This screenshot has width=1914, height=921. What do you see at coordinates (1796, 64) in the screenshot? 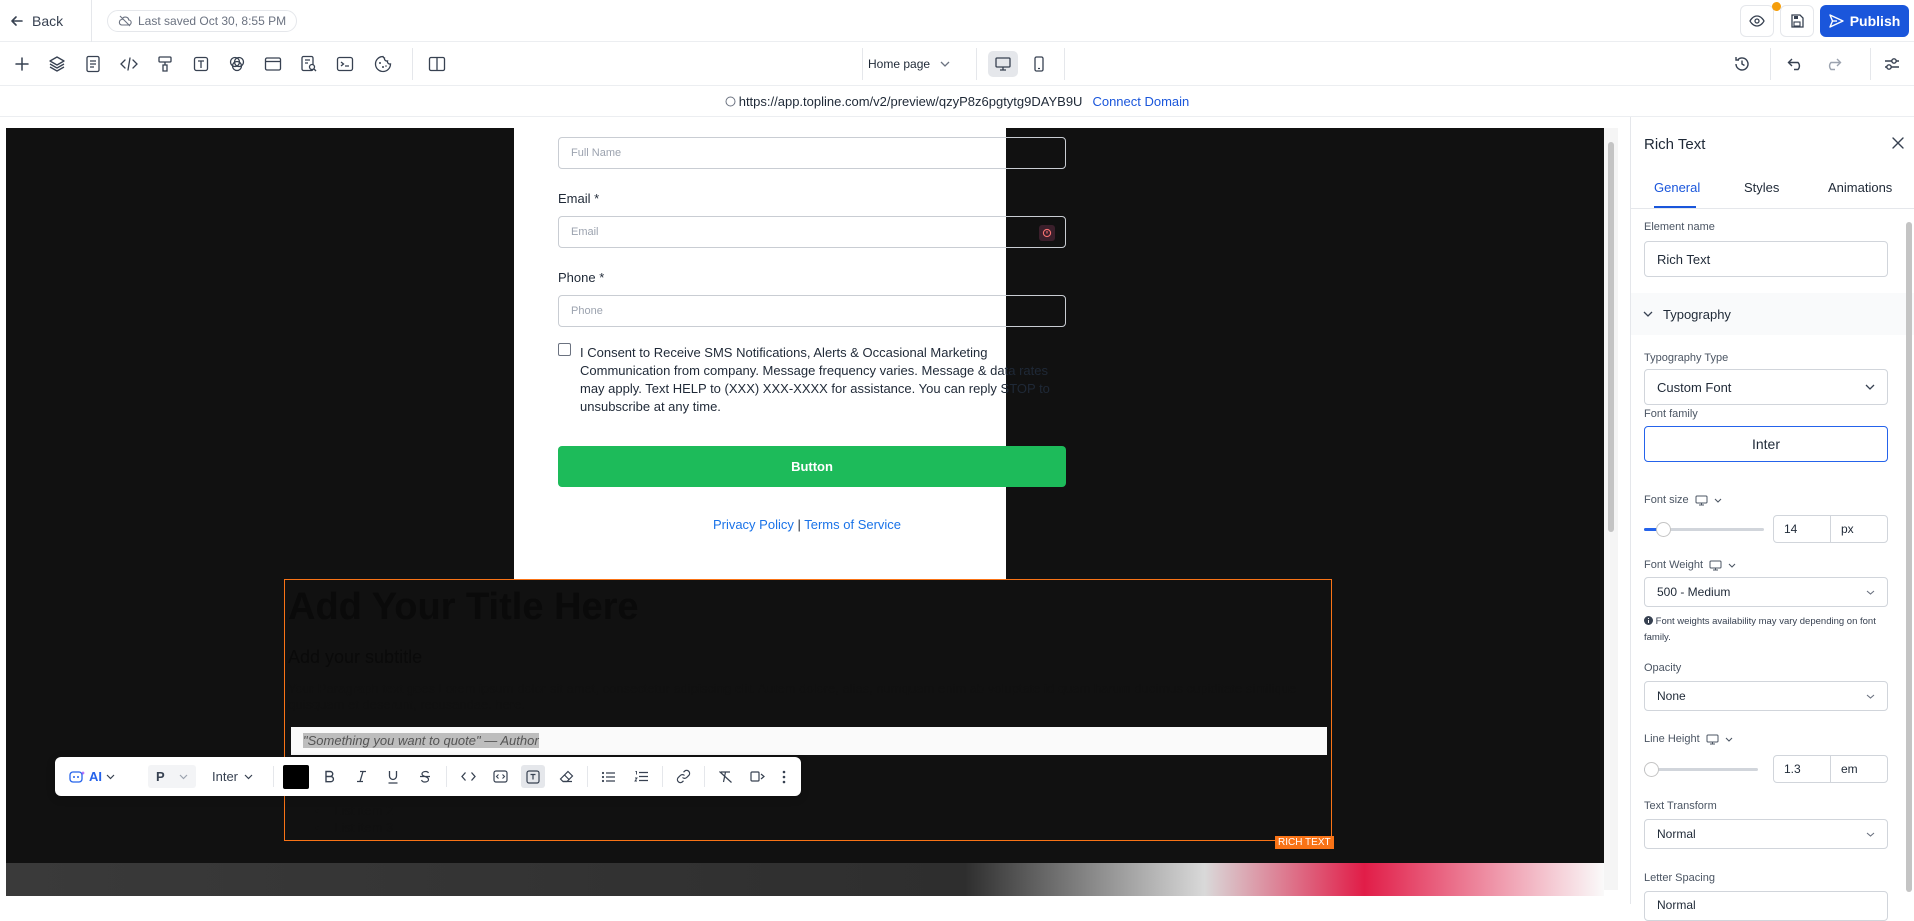
I see `undo-icon` at bounding box center [1796, 64].